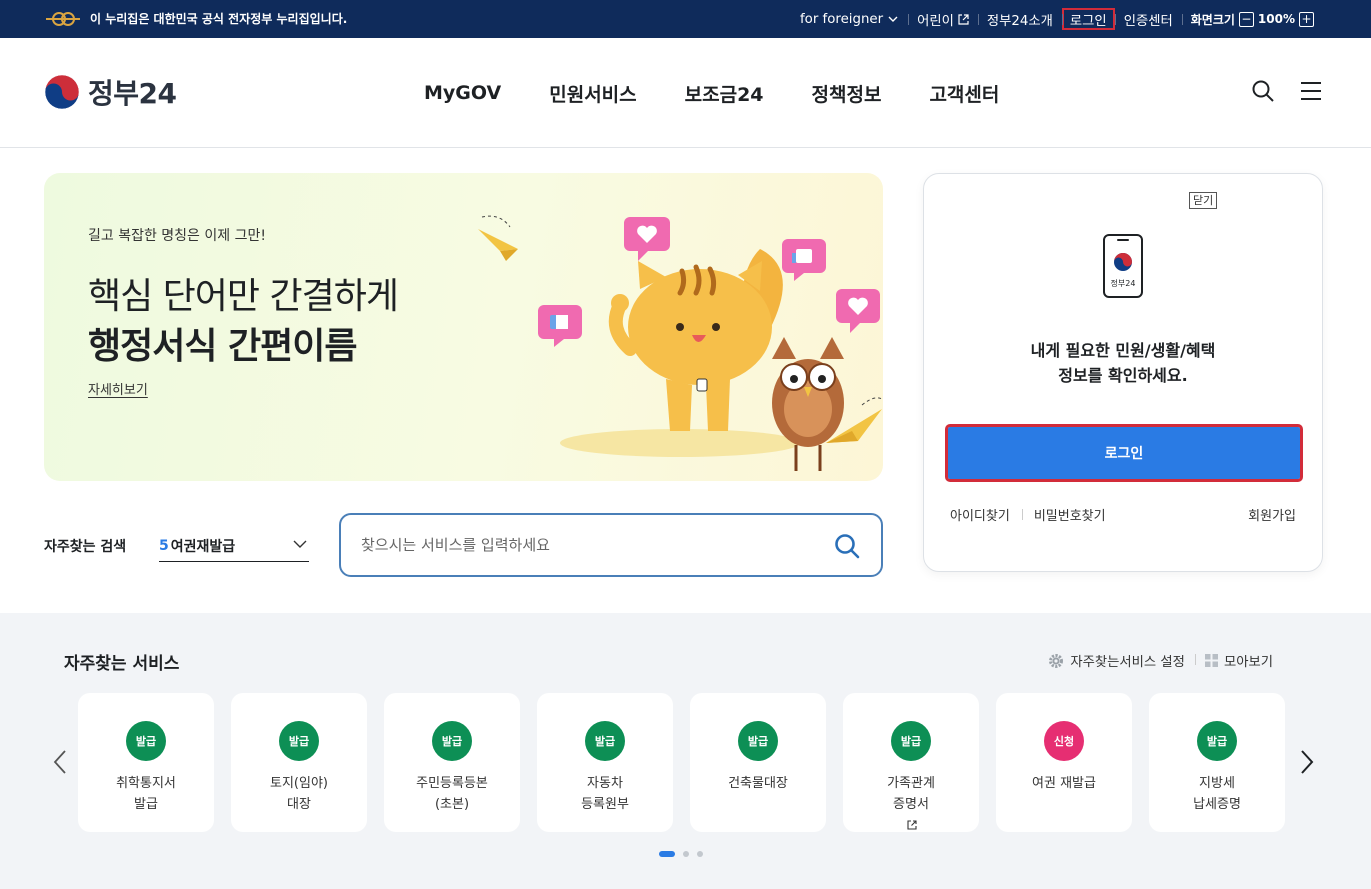 Image resolution: width=1371 pixels, height=889 pixels. Describe the element at coordinates (808, 404) in the screenshot. I see `owl-mascot` at that location.